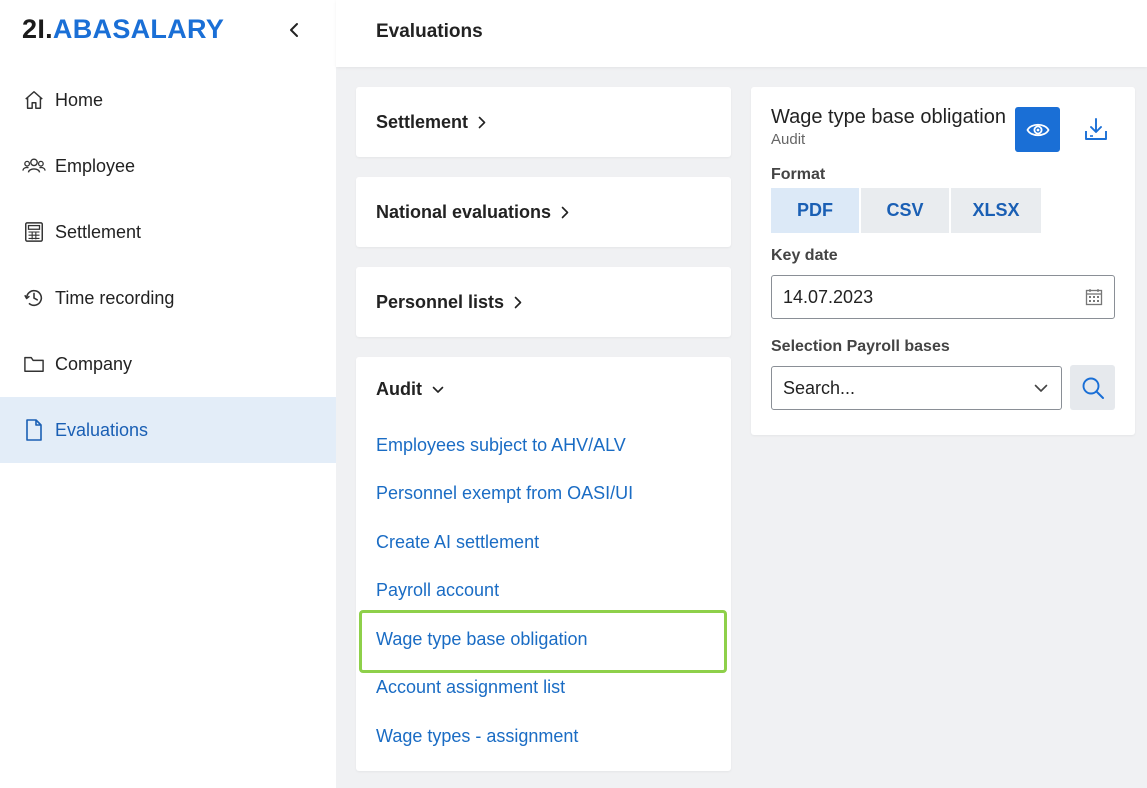  I want to click on sidebar-item-home: Home, so click(168, 100).